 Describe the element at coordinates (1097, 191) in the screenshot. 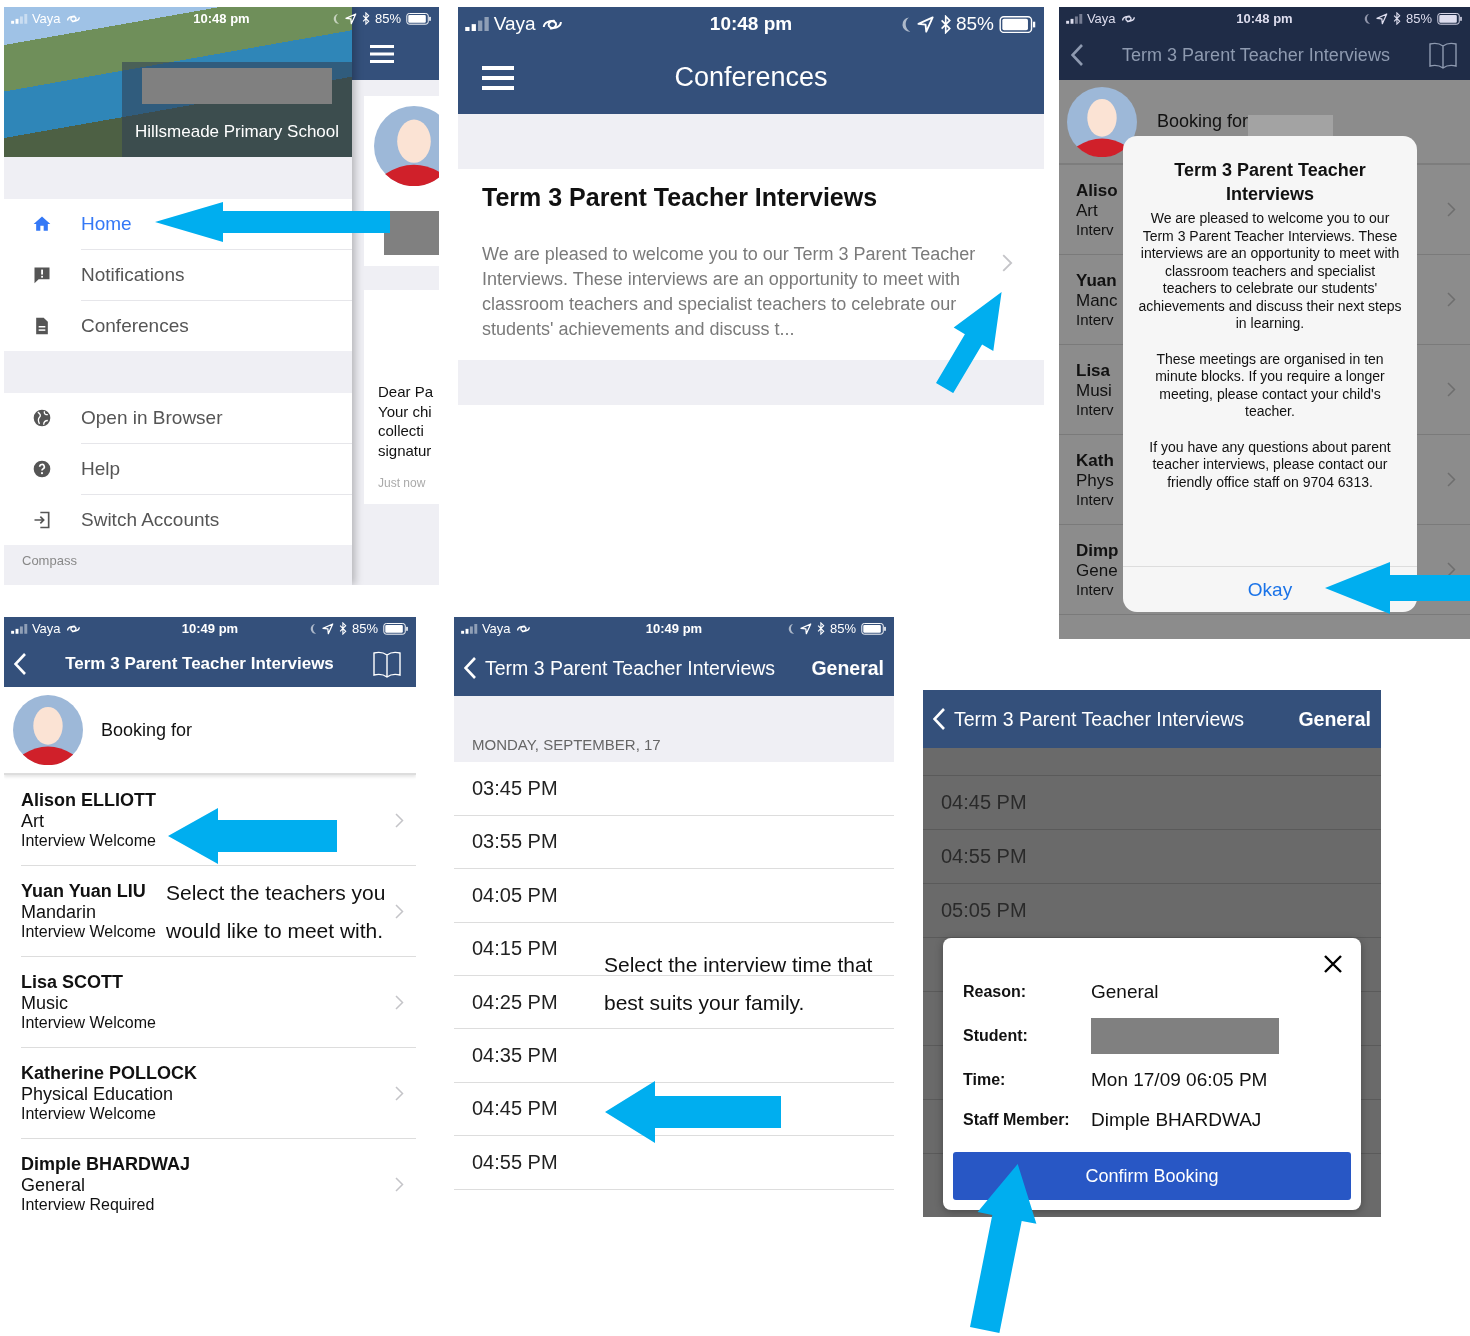

I see `teacher-name: Aliso` at that location.